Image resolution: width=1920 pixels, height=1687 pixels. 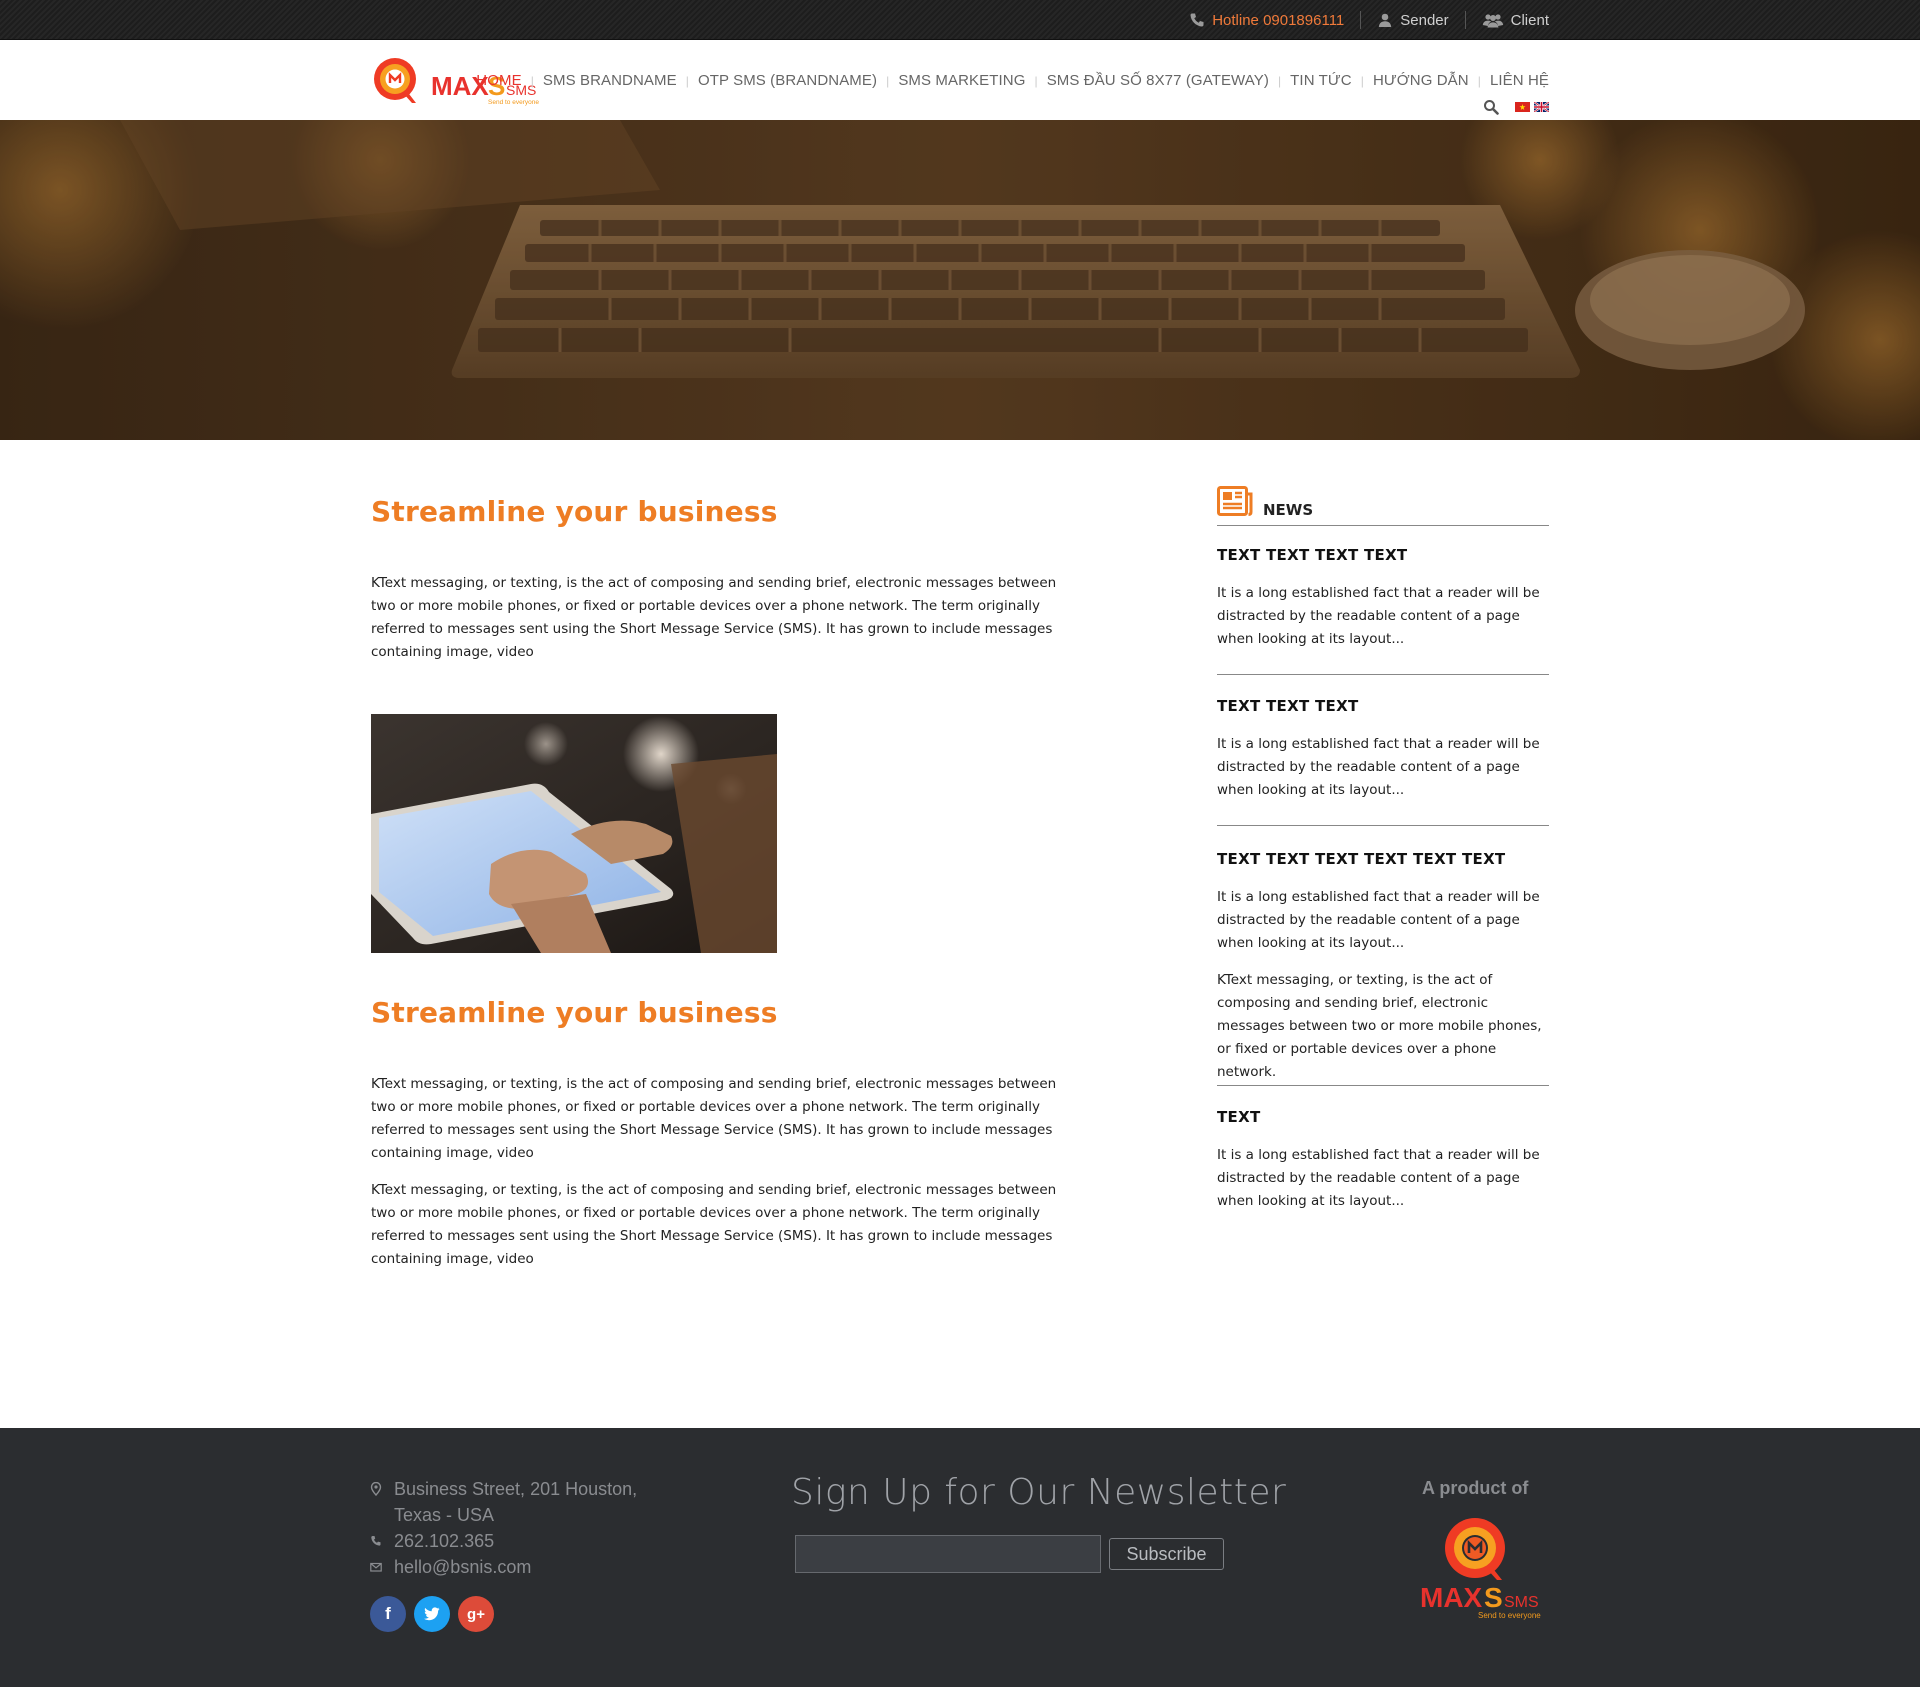 I want to click on newspaper-icon, so click(x=1235, y=501).